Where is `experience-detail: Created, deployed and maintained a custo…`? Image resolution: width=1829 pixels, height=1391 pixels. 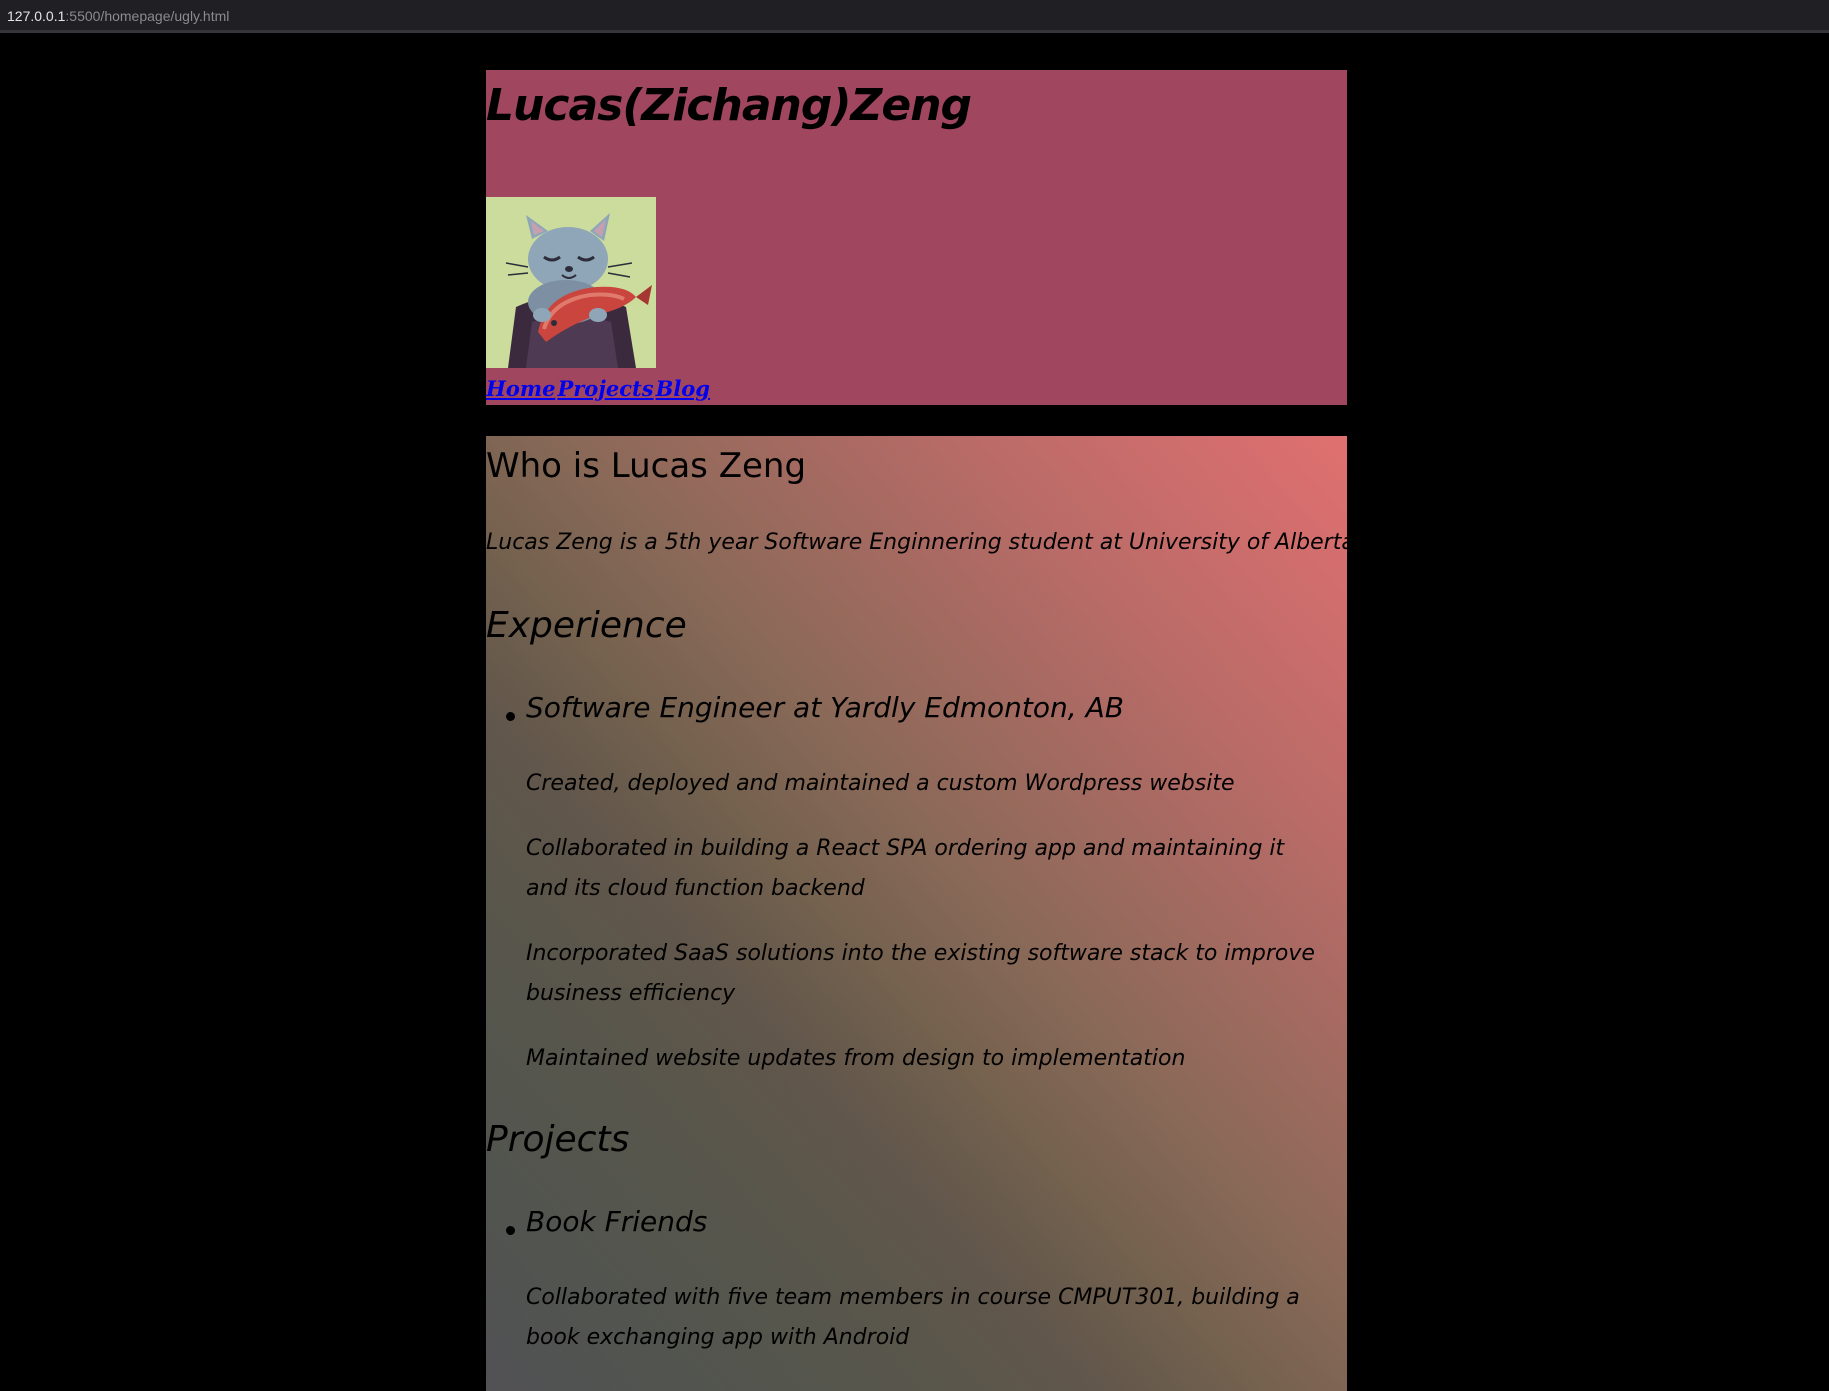 experience-detail: Created, deployed and maintained a custo… is located at coordinates (880, 783).